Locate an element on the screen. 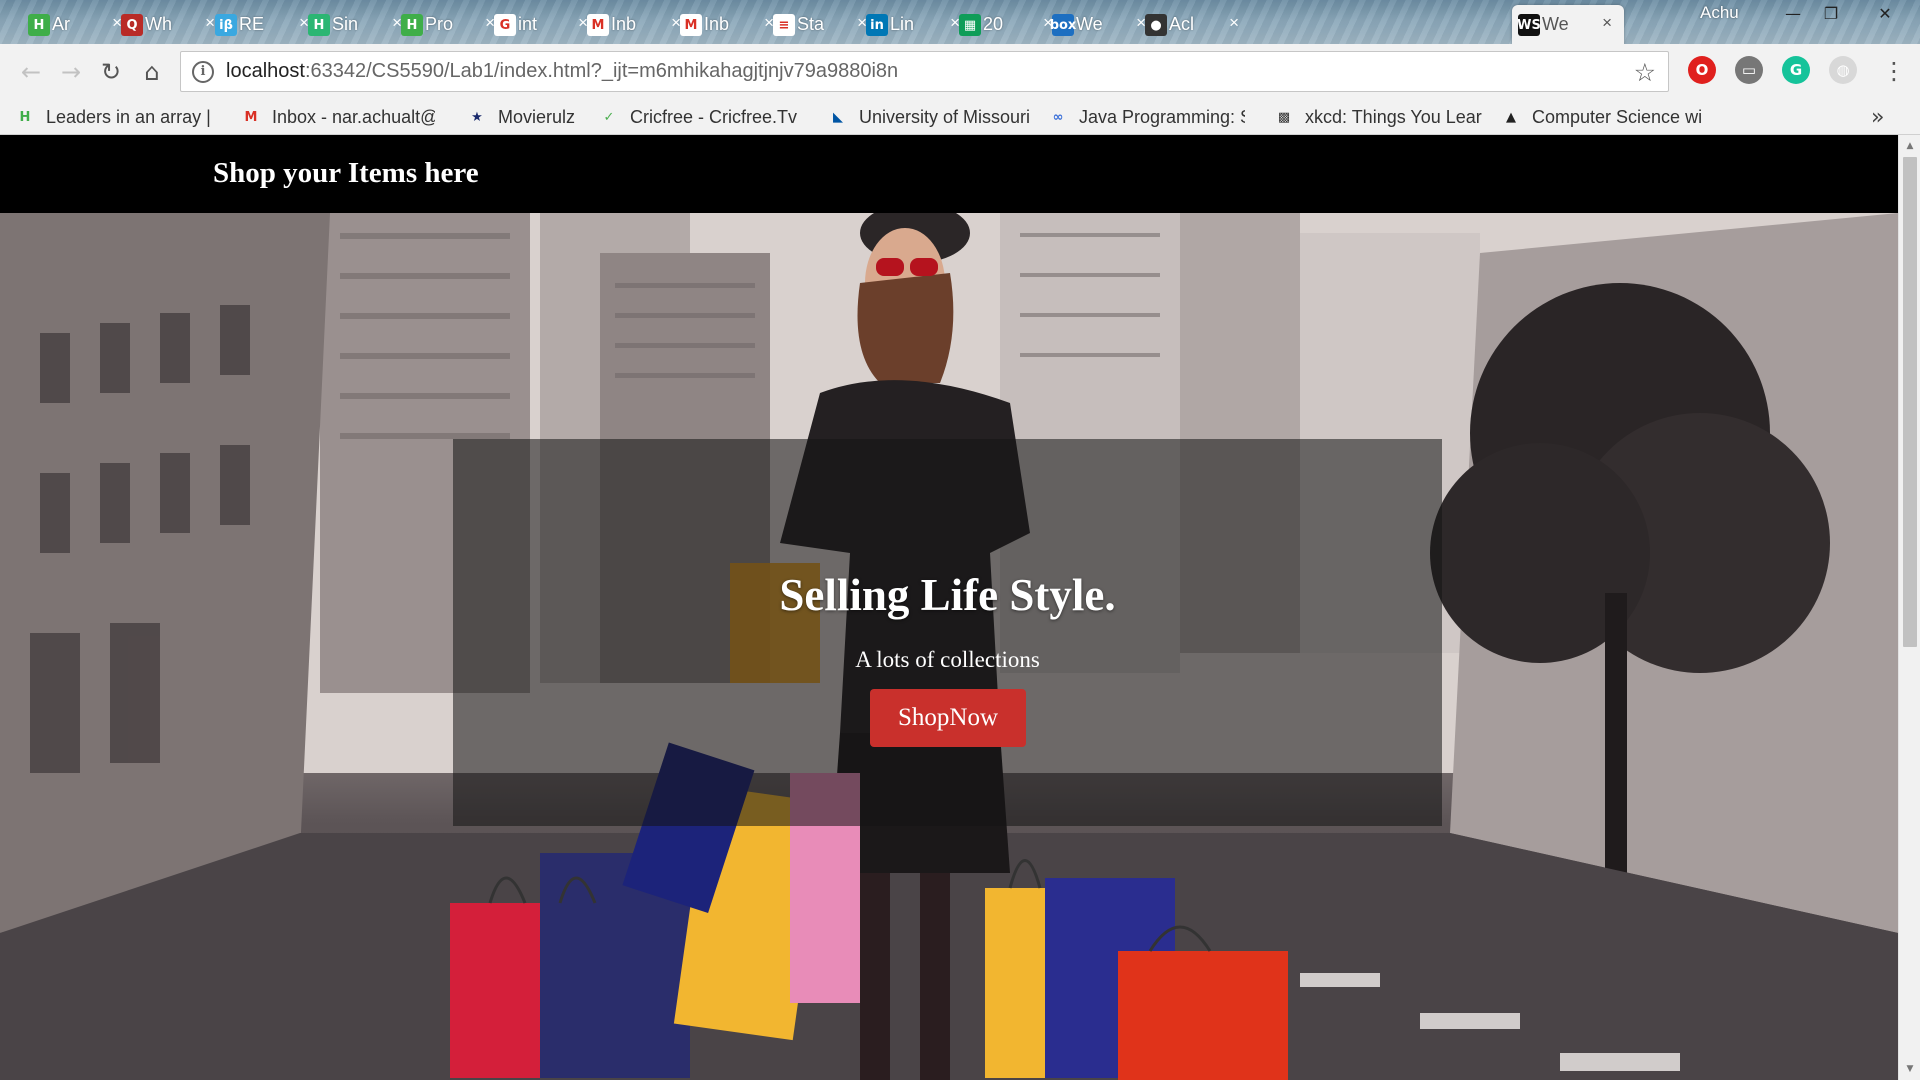 The image size is (1920, 1080). bookmark-label: Computer Science wi is located at coordinates (1617, 116).